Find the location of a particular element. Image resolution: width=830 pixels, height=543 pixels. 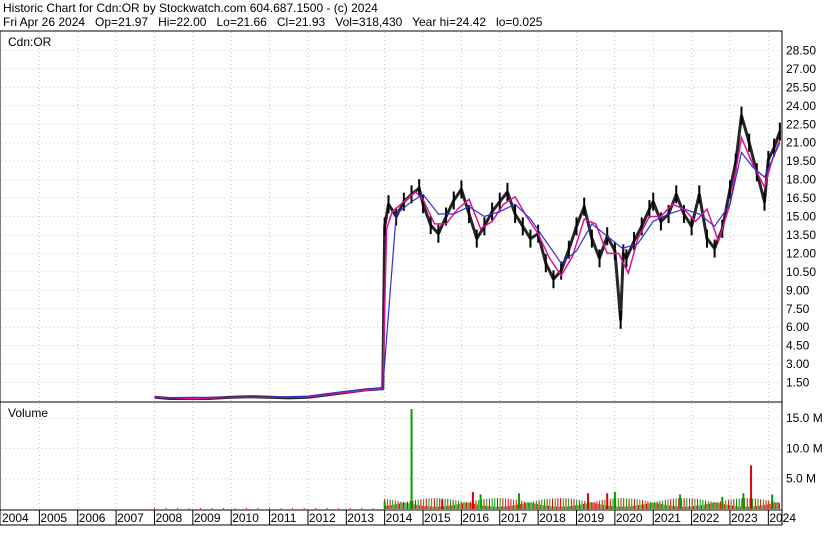

x-tick-label: 2011 is located at coordinates (284, 518).